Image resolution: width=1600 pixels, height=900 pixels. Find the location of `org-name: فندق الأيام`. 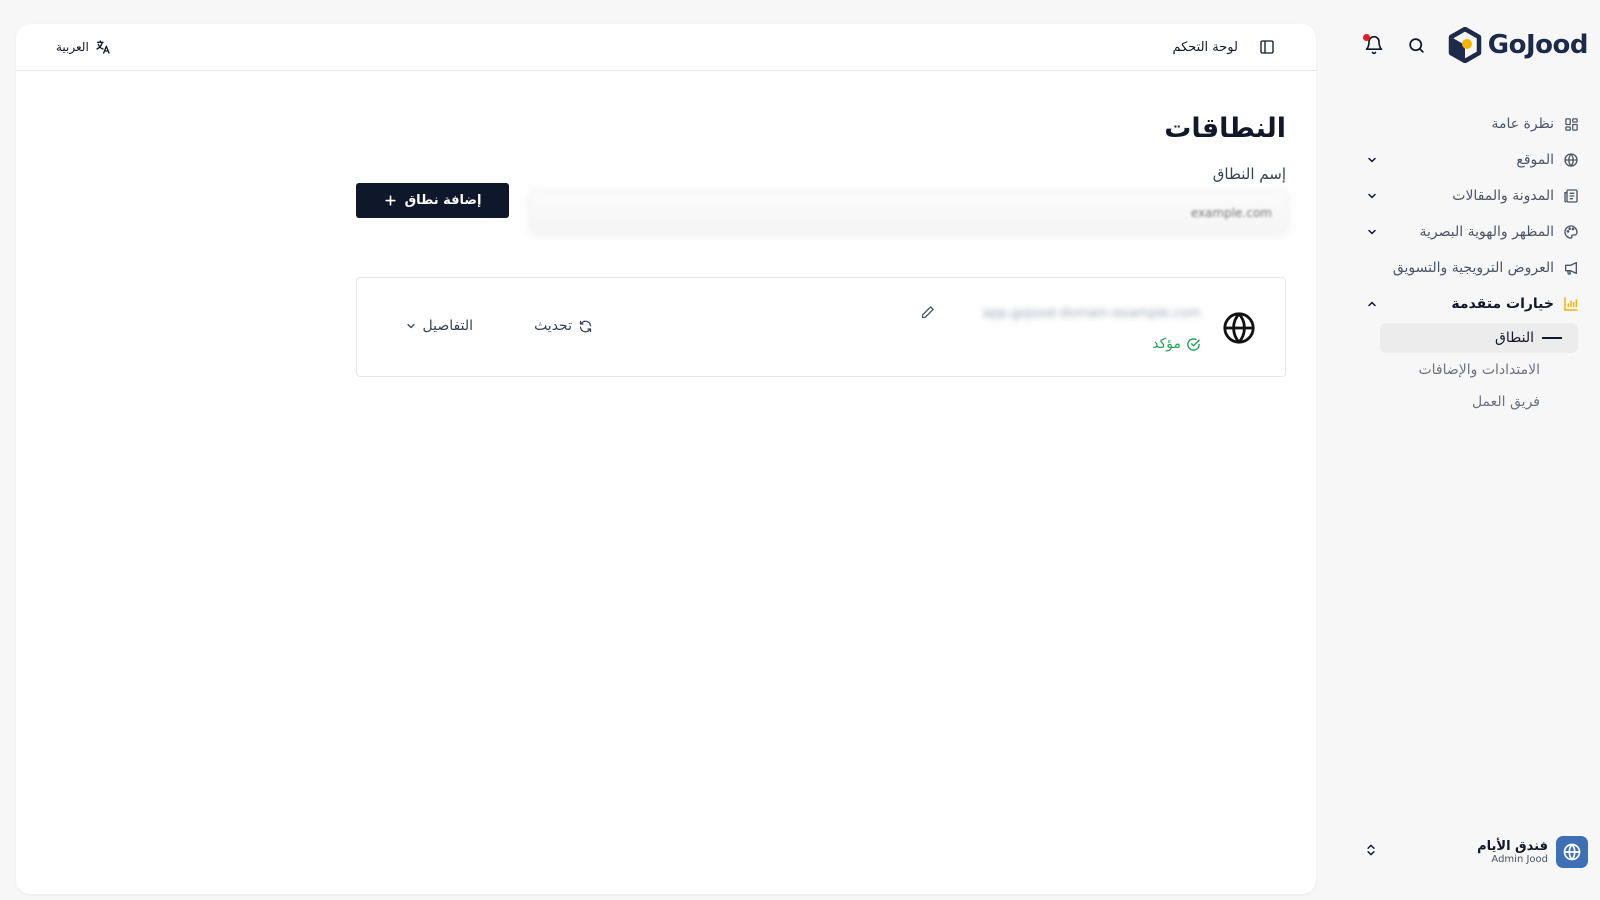

org-name: فندق الأيام is located at coordinates (1512, 846).